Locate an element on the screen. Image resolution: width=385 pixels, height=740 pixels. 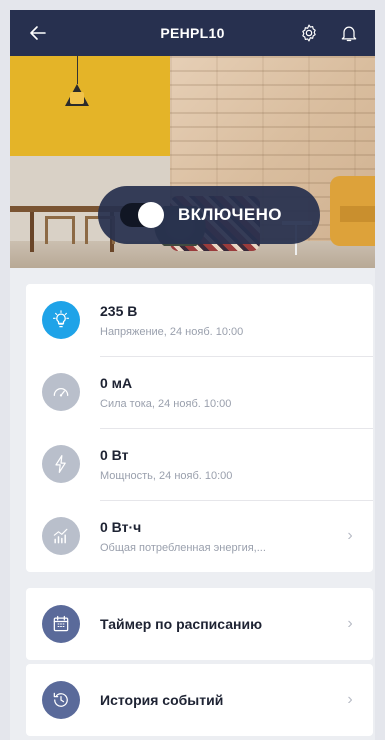
history-row: История событий › is located at coordinates (199, 700).